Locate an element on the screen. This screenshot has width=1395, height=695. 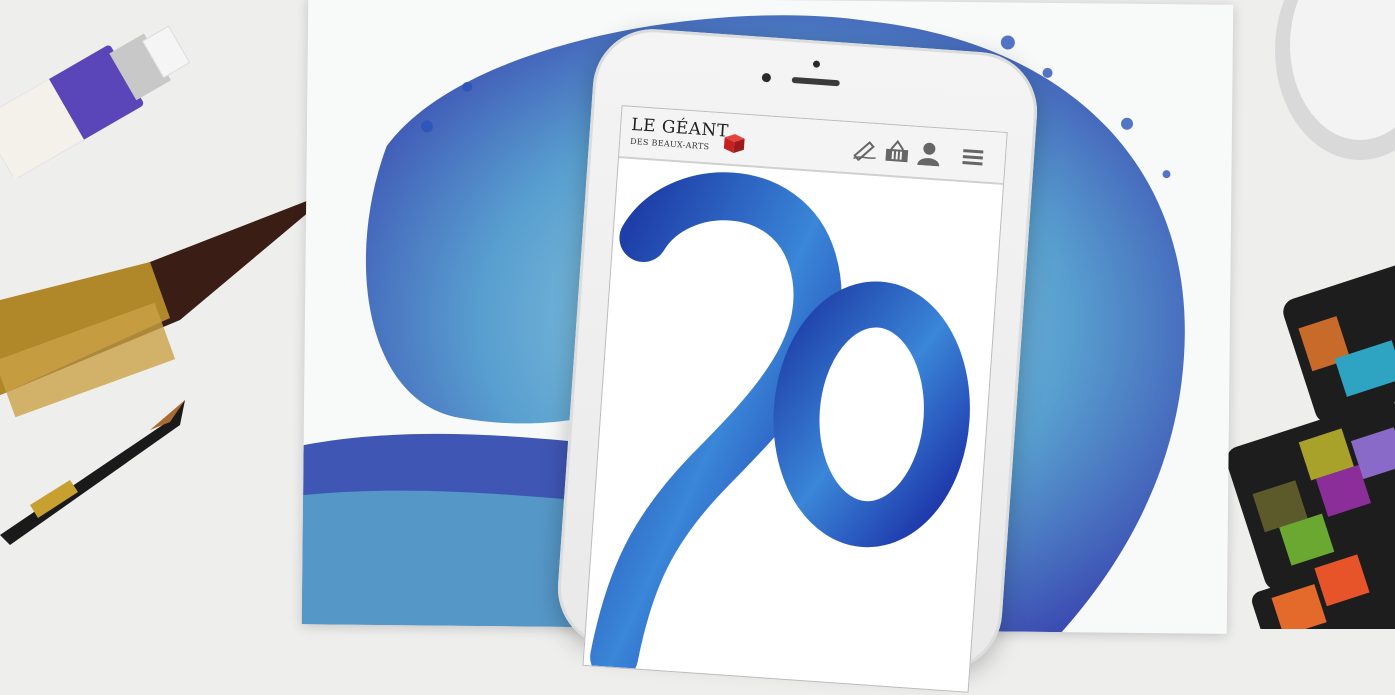
basket-icon is located at coordinates (897, 152).